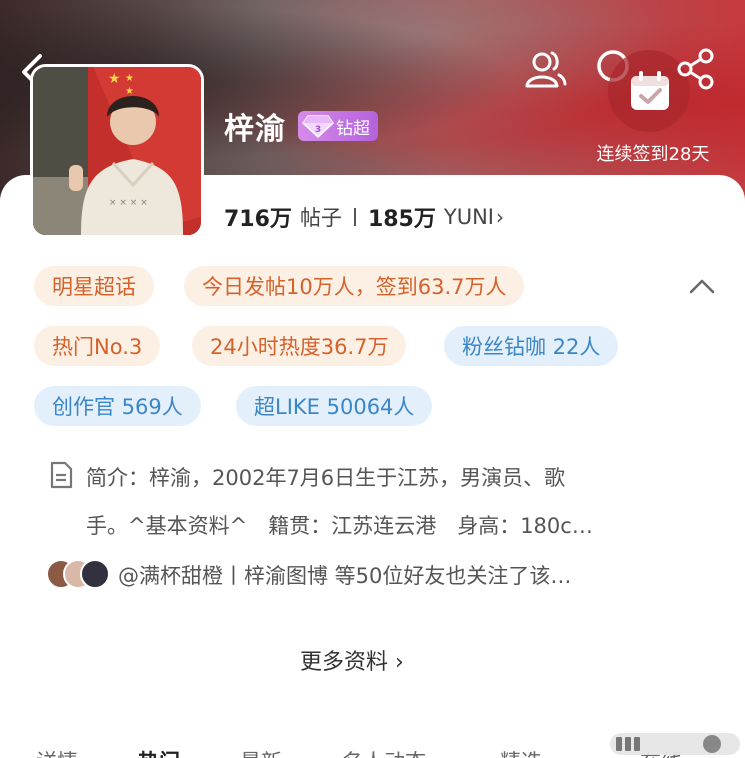 Image resolution: width=745 pixels, height=758 pixels. I want to click on stats-divider, so click(354, 217).